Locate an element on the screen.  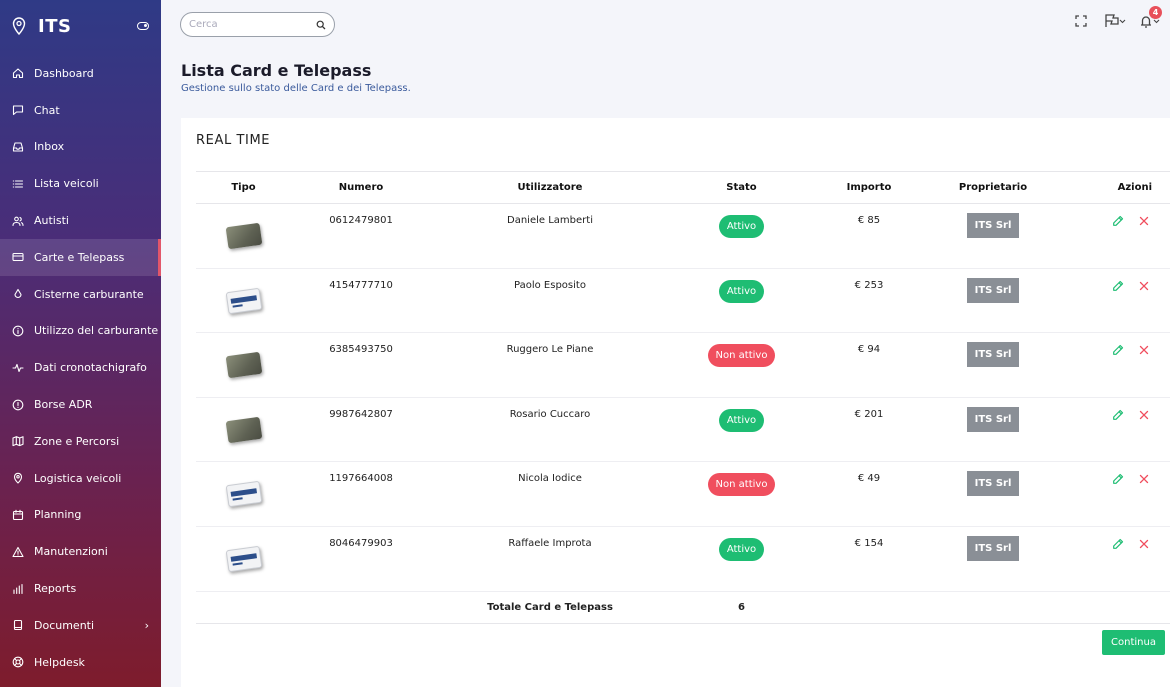
panel-title: REAL TIME is located at coordinates (233, 140).